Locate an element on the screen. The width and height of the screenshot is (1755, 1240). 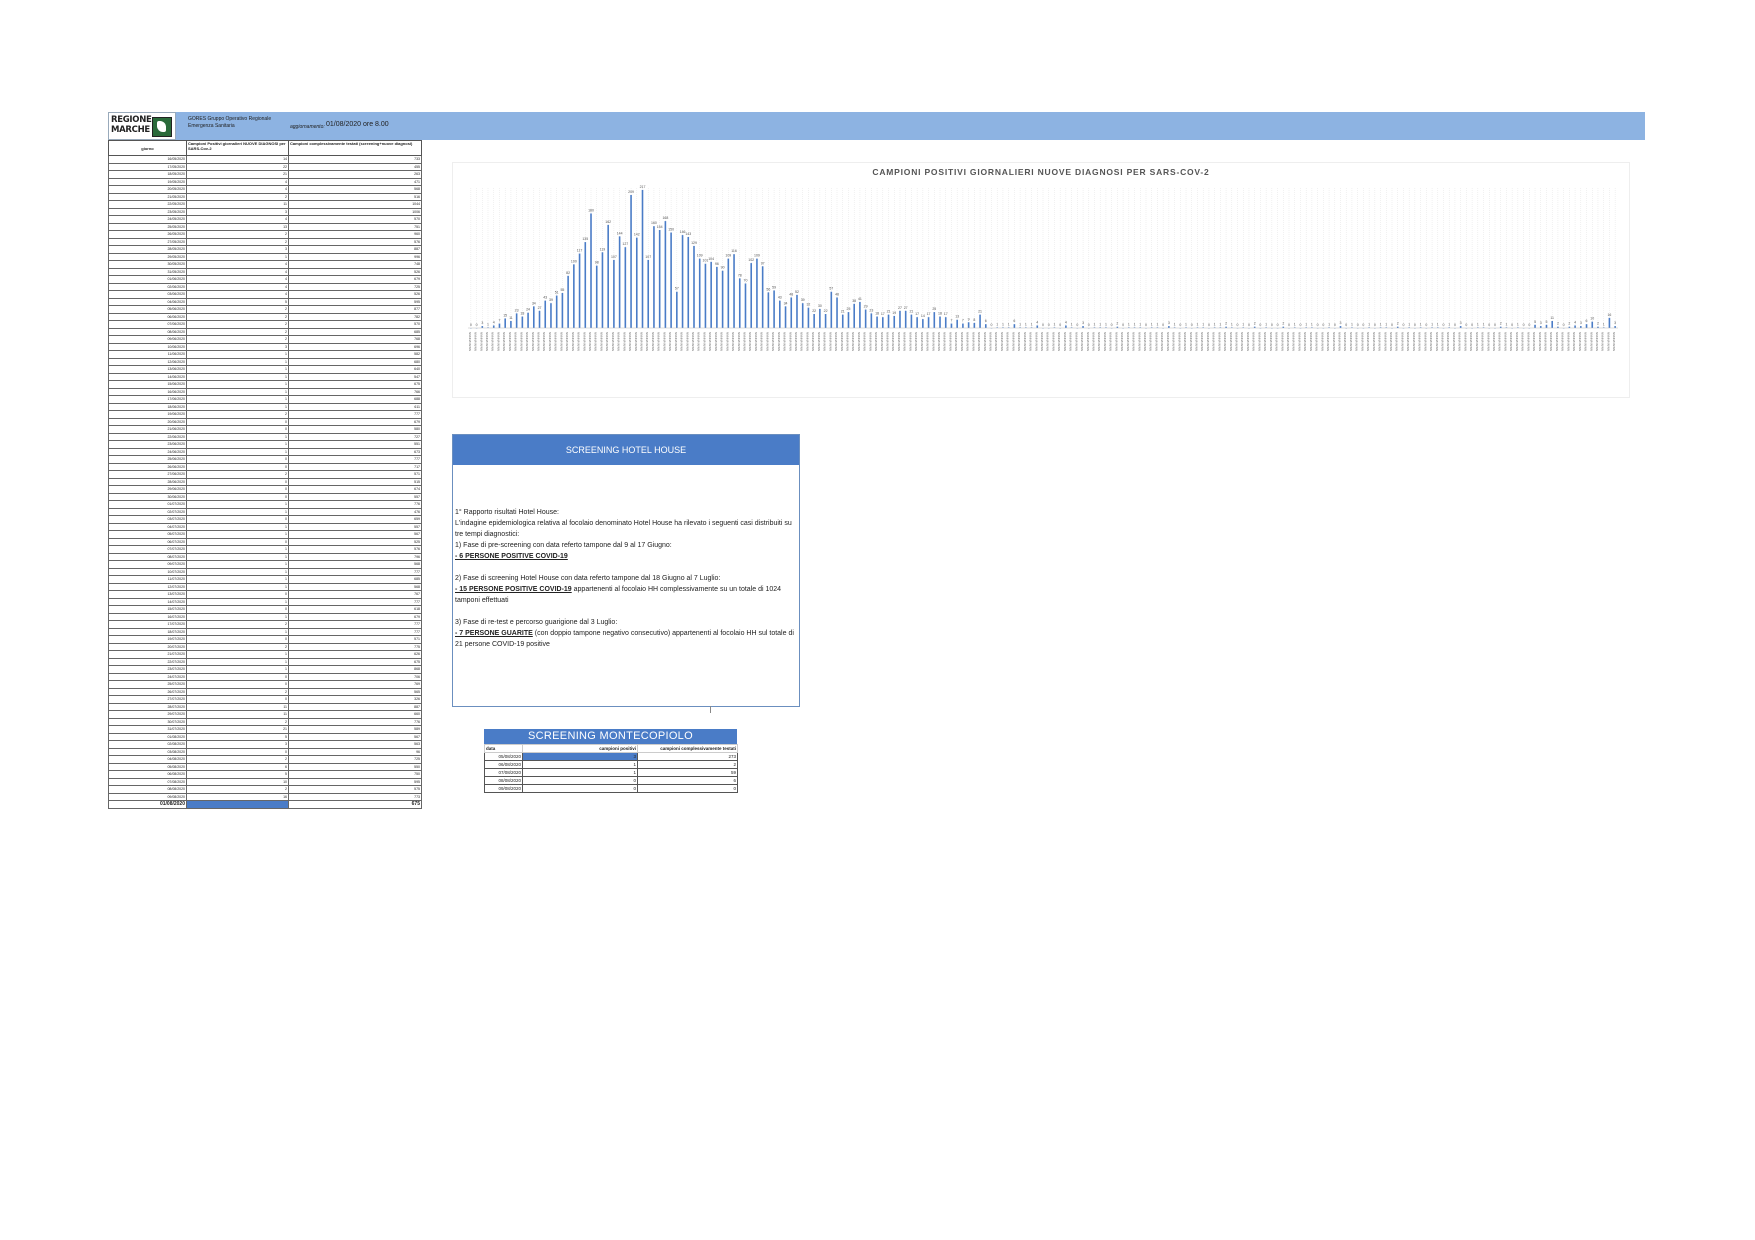
table-row: 04/06/2020 5 595 is located at coordinates (265, 301).